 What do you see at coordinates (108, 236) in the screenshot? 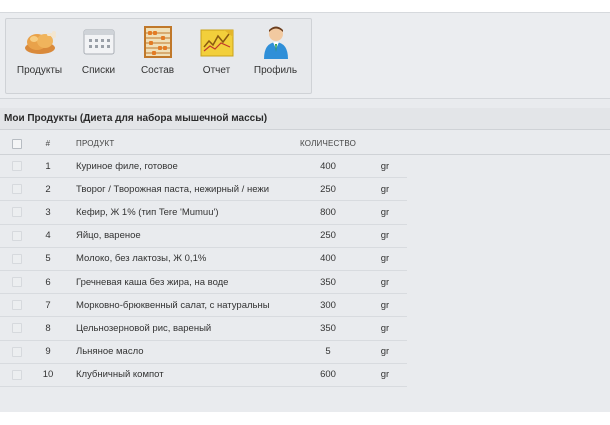
I see `row-product: Яйцо, вареное` at bounding box center [108, 236].